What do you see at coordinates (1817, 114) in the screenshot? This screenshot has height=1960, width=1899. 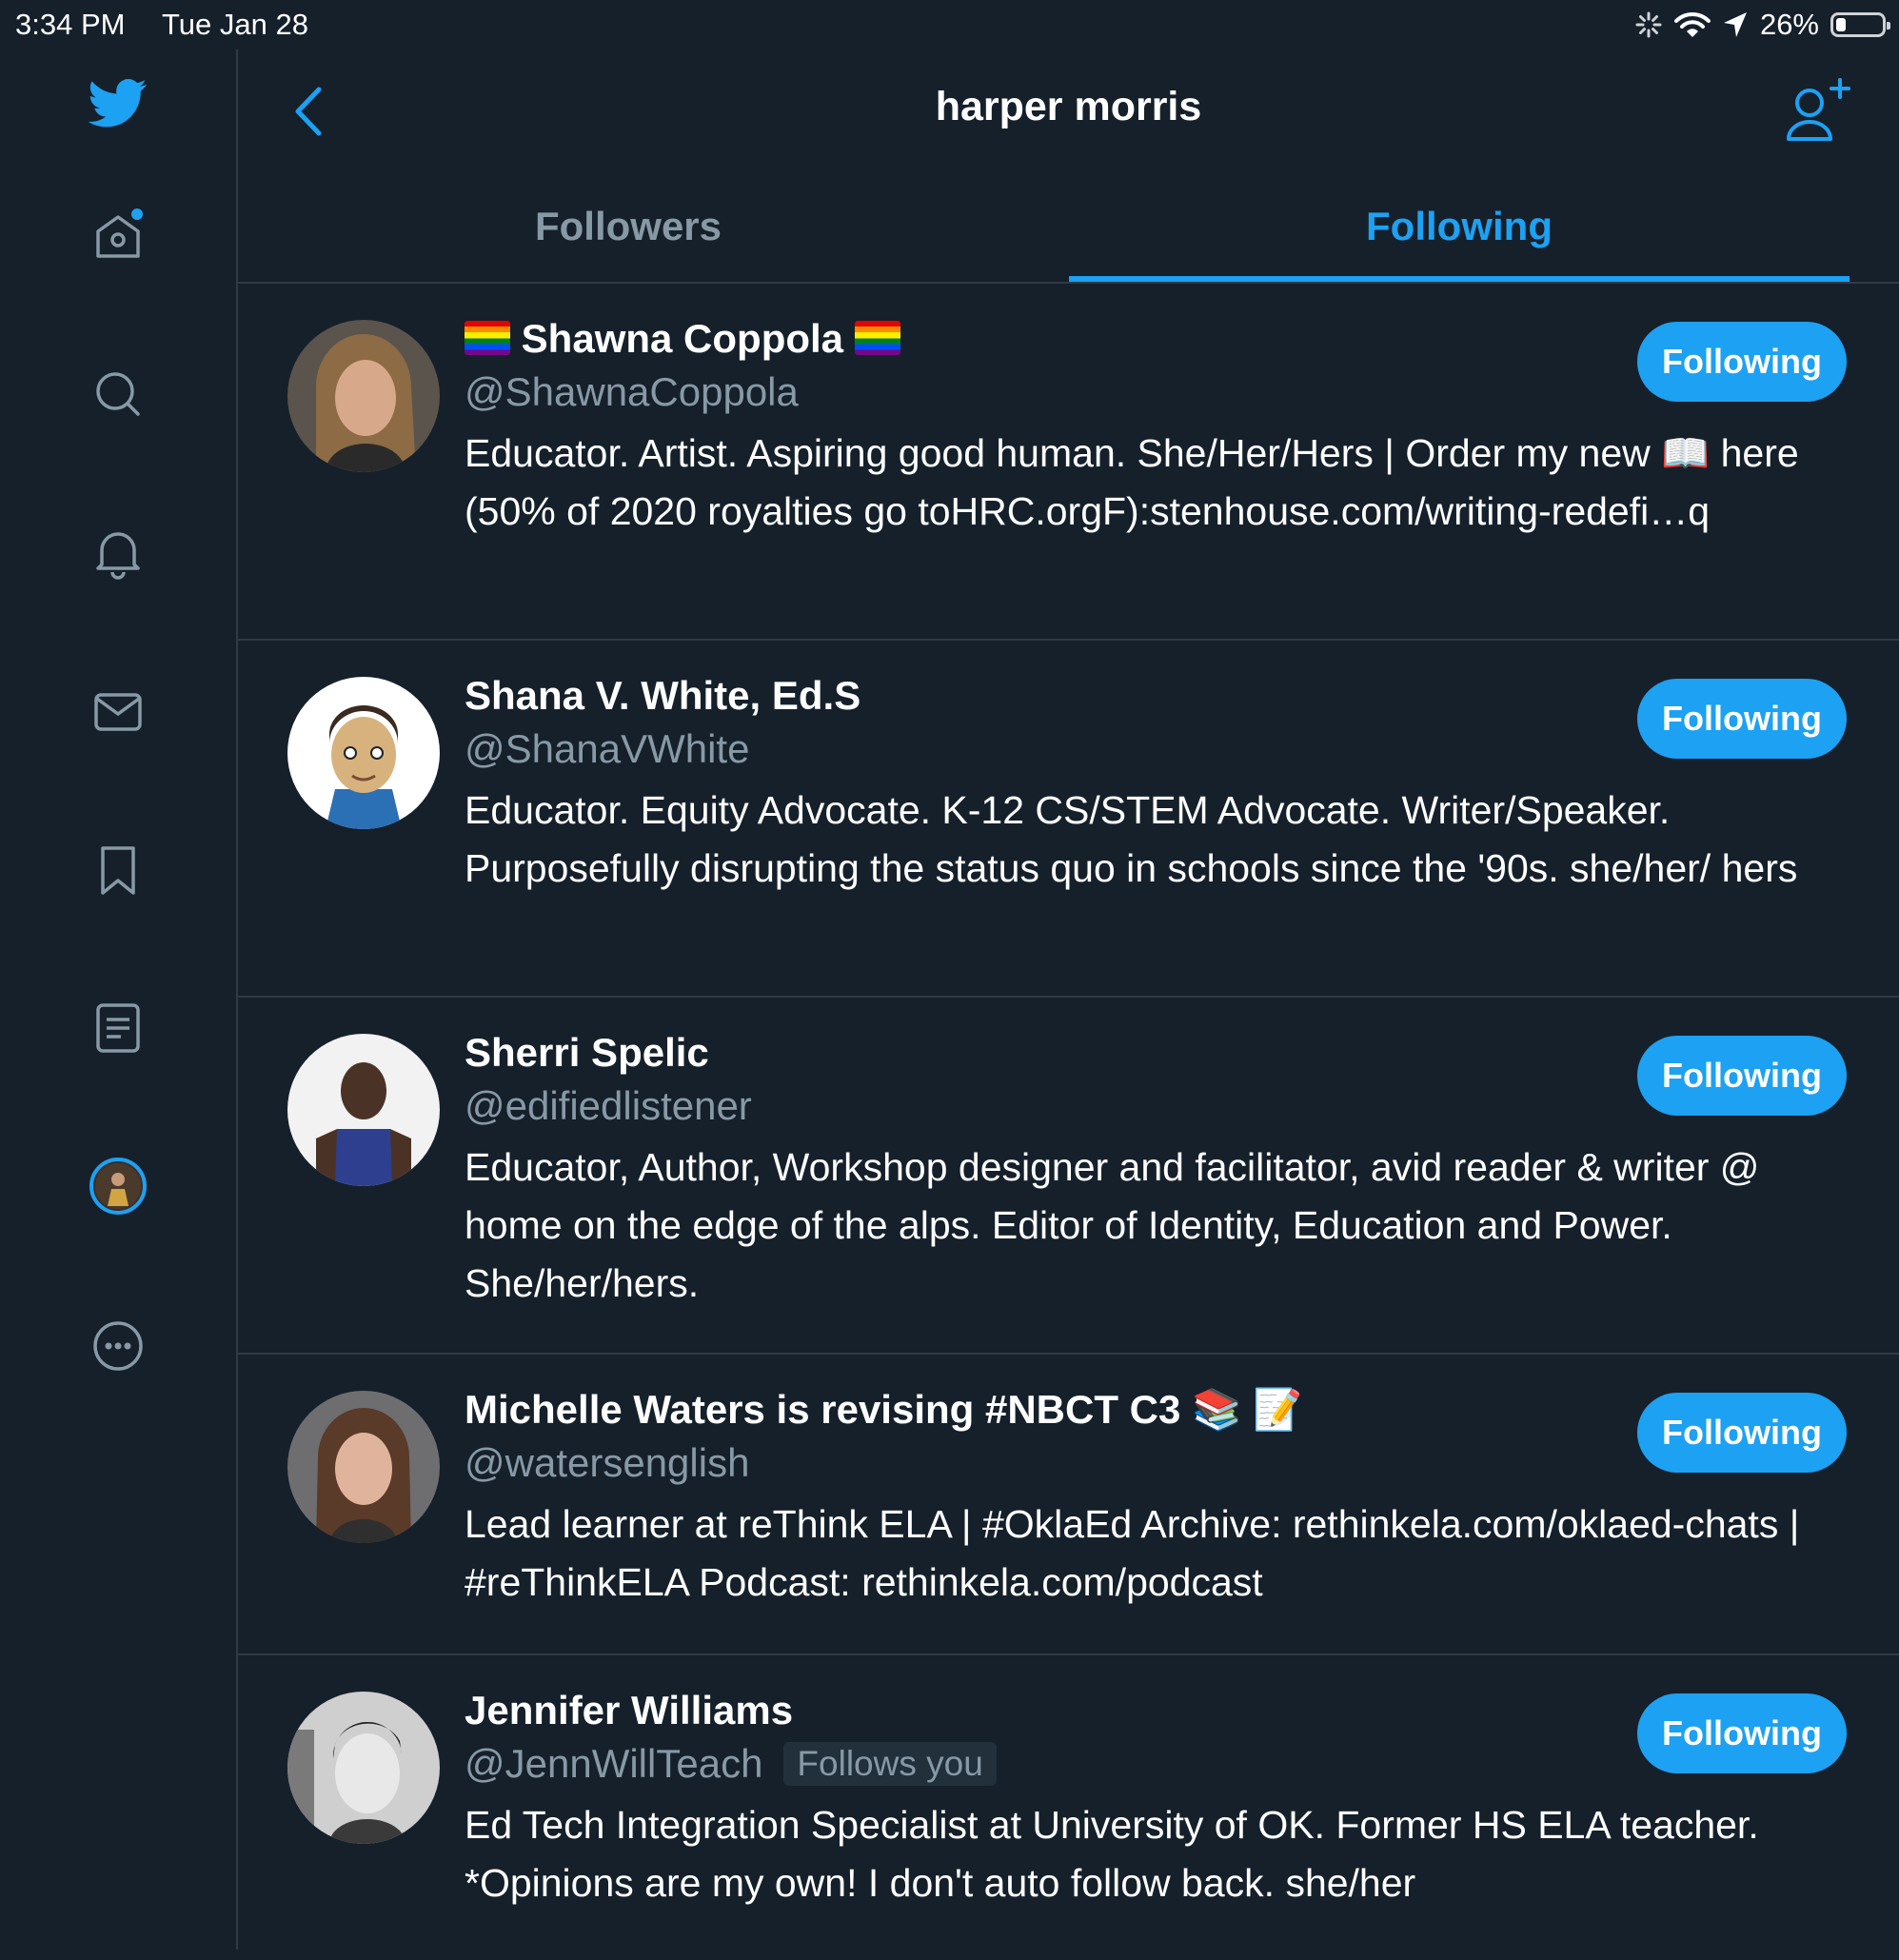 I see `add-user-icon` at bounding box center [1817, 114].